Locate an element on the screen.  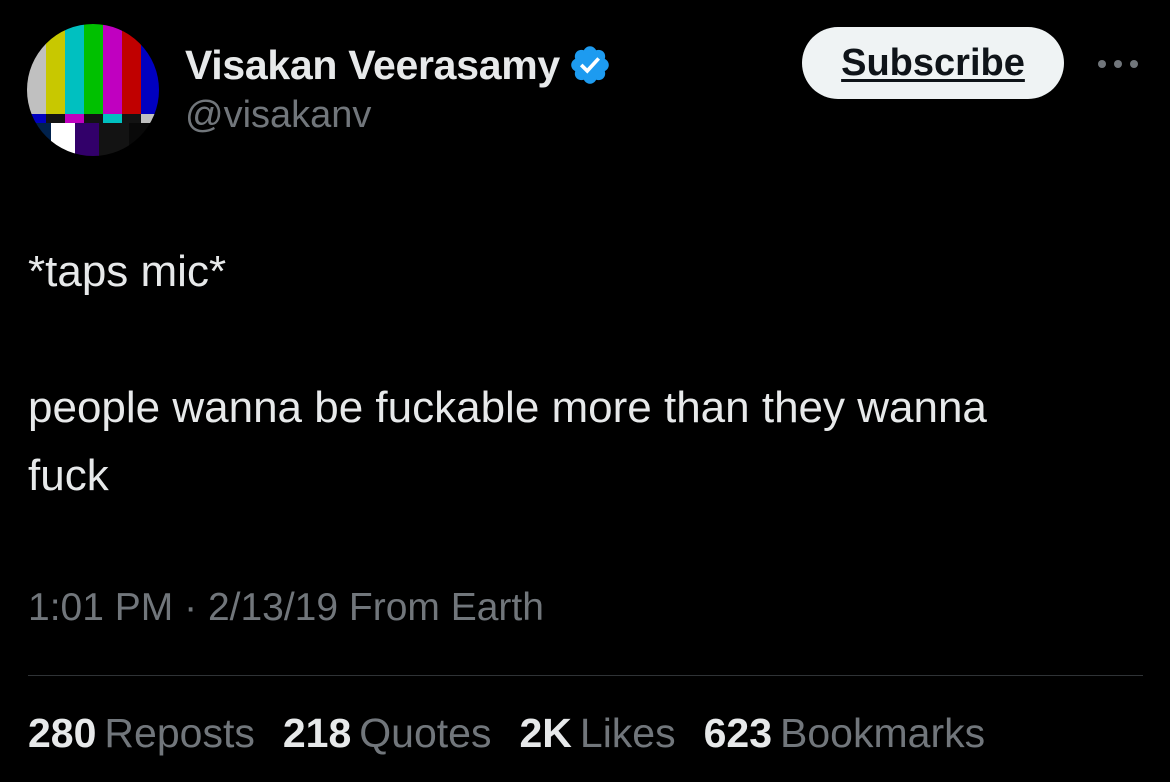
quotes-label: Quotes is located at coordinates (425, 733).